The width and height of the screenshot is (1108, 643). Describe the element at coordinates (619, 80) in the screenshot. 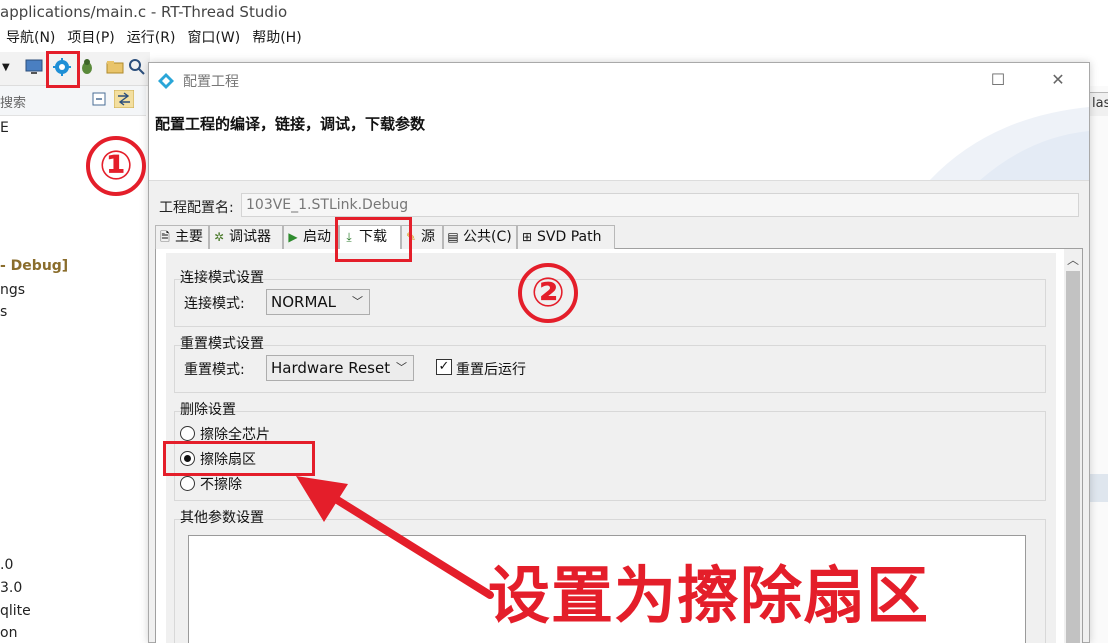

I see `dialog-titlebar: 配置工程 ☐ ✕` at that location.